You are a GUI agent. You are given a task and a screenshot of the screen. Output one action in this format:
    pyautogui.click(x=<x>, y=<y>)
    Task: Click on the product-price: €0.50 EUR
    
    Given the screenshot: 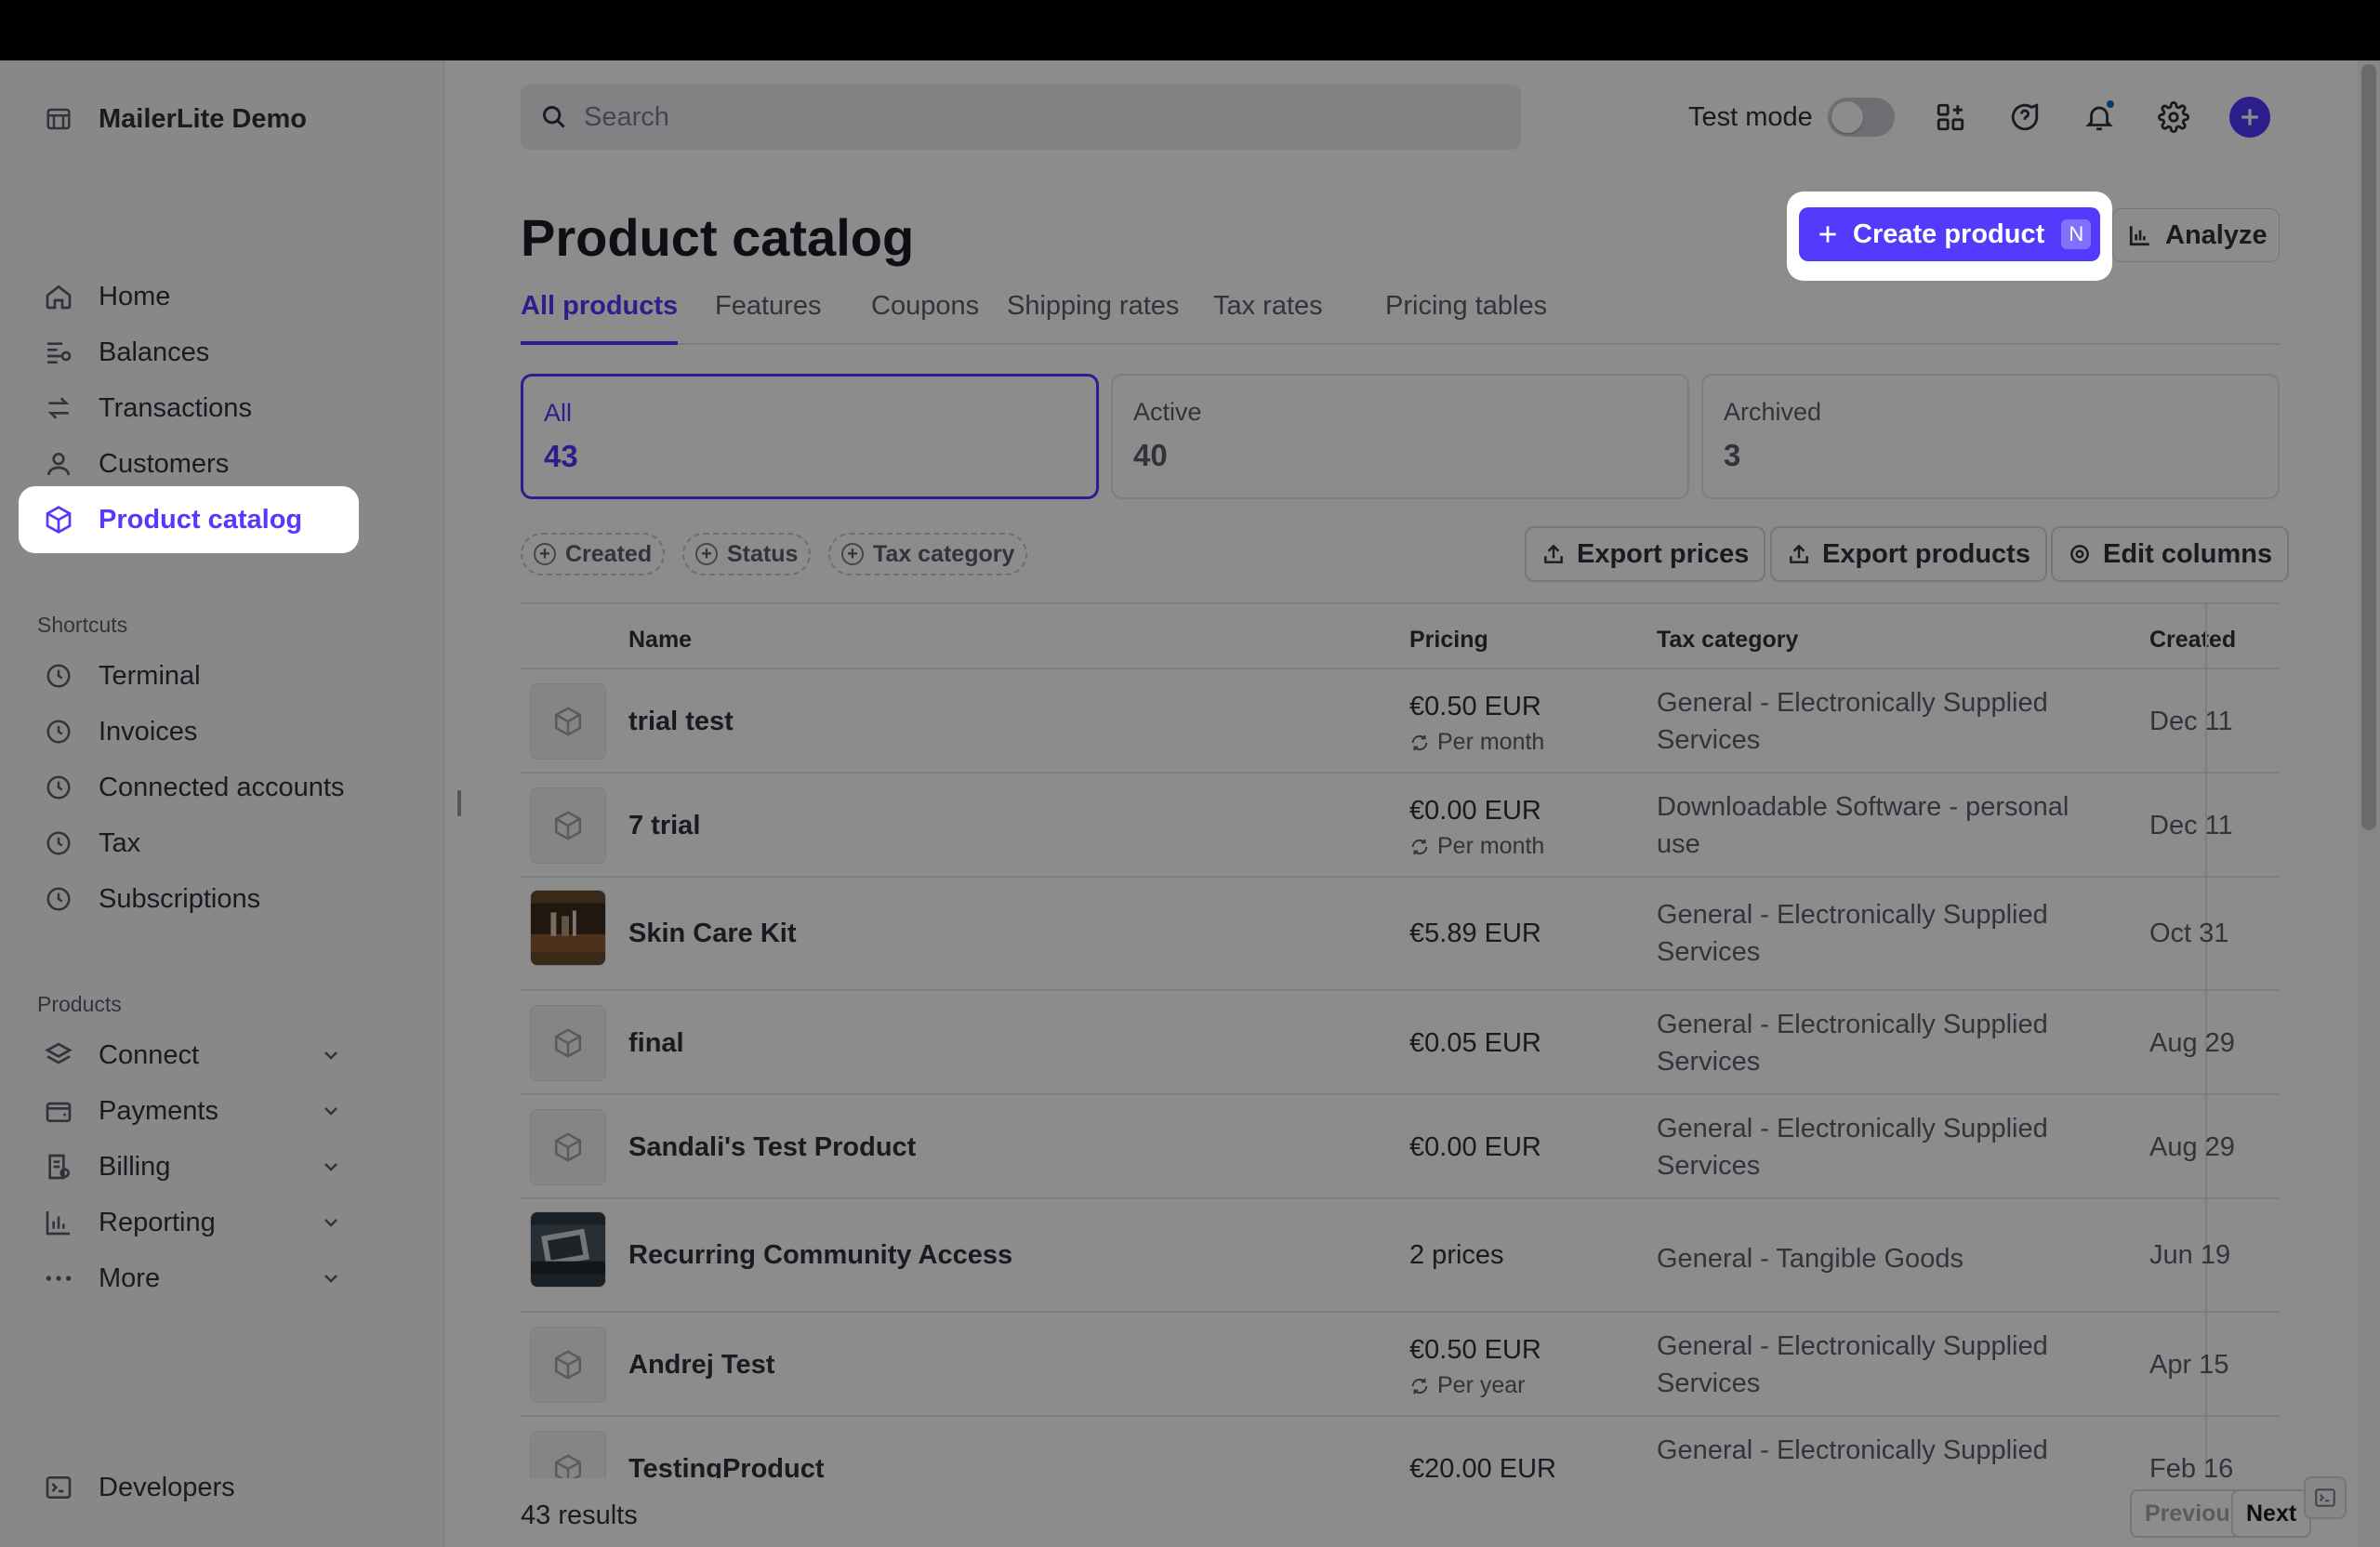 What is the action you would take?
    pyautogui.click(x=1475, y=1350)
    